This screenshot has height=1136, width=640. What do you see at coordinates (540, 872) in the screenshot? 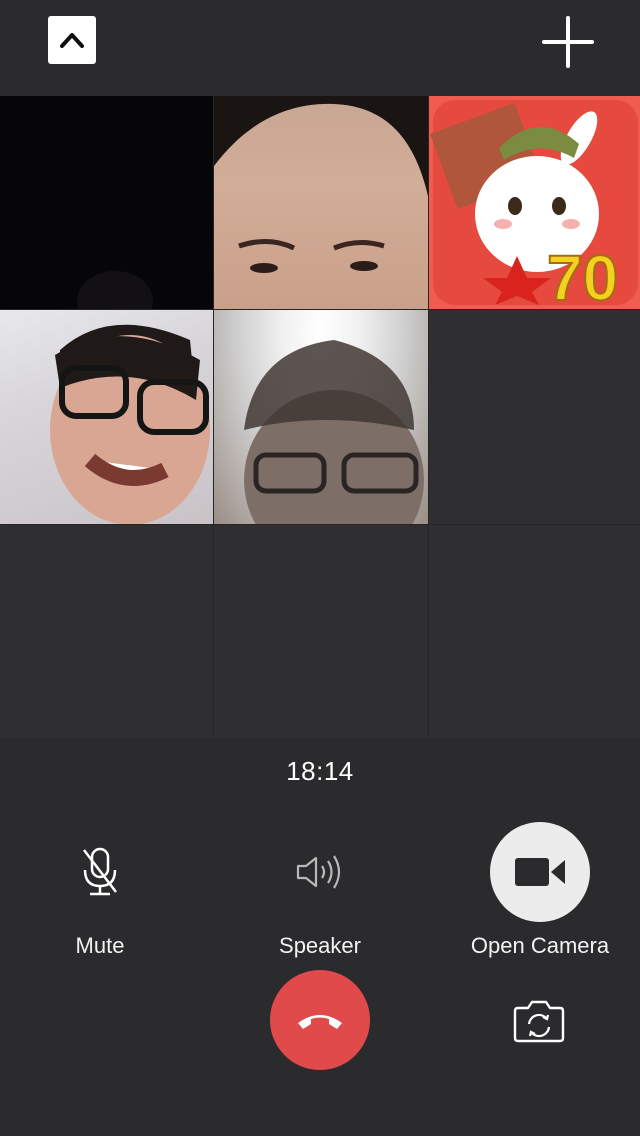
I see `video-camera-icon` at bounding box center [540, 872].